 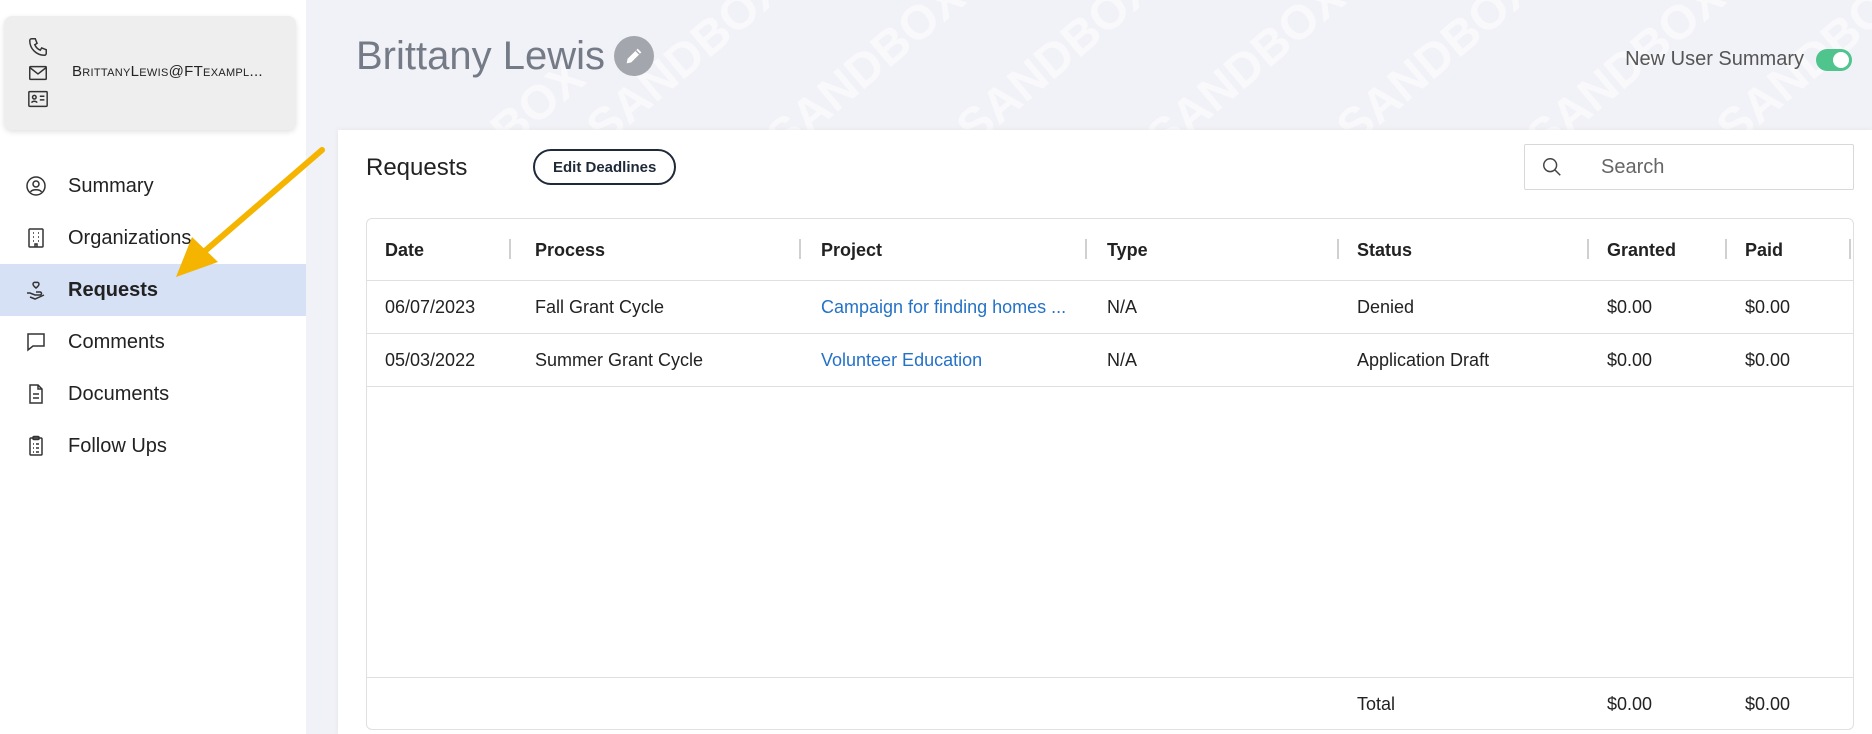 I want to click on toggle-label: New User Summary, so click(x=1714, y=59).